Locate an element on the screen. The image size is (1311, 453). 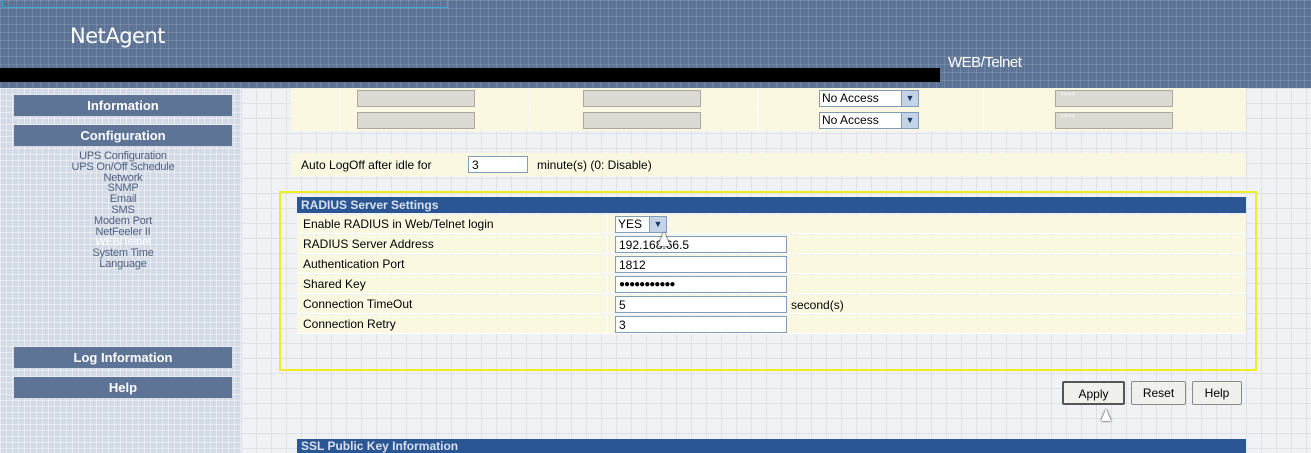
radius-enable-select: YES ▼ is located at coordinates (641, 224).